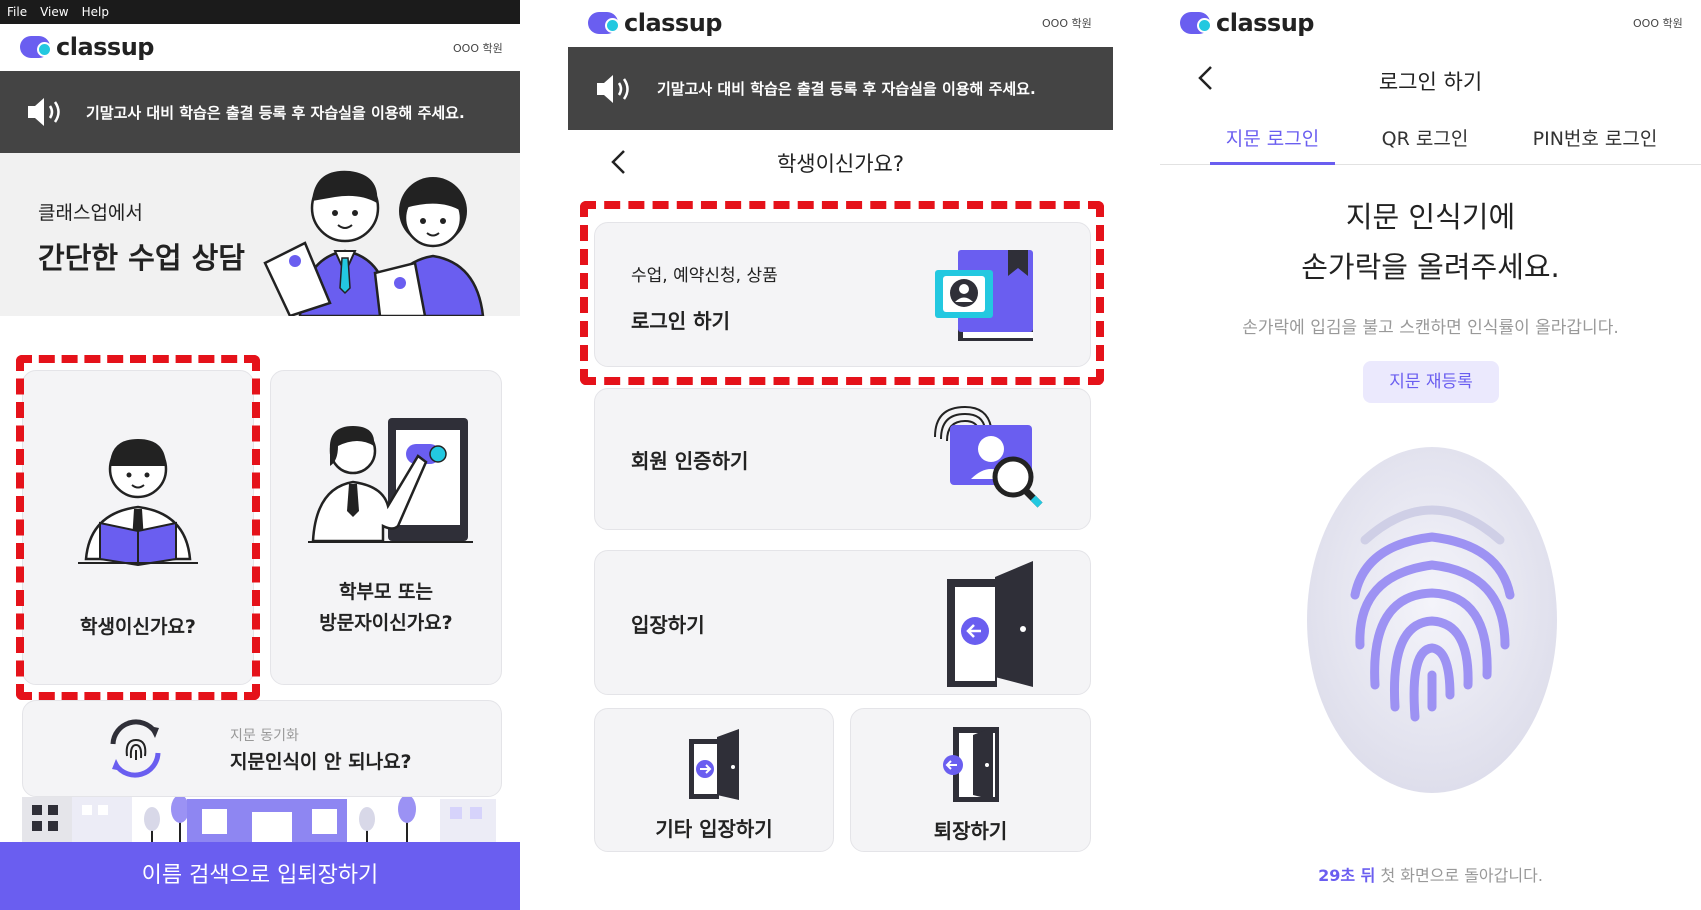 This screenshot has height=910, width=1701. Describe the element at coordinates (714, 764) in the screenshot. I see `other-enter-door-icon` at that location.